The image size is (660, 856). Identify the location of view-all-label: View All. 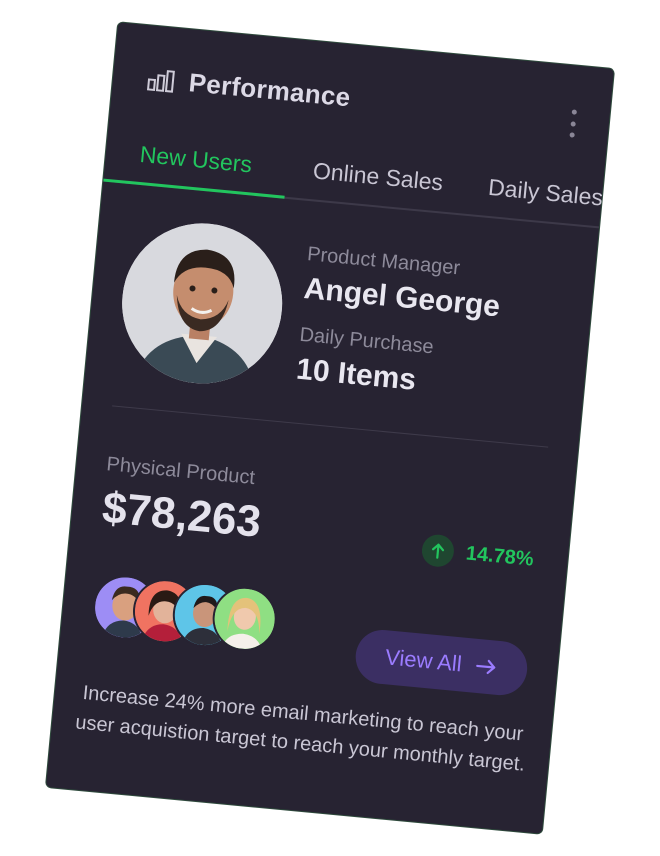
(423, 660).